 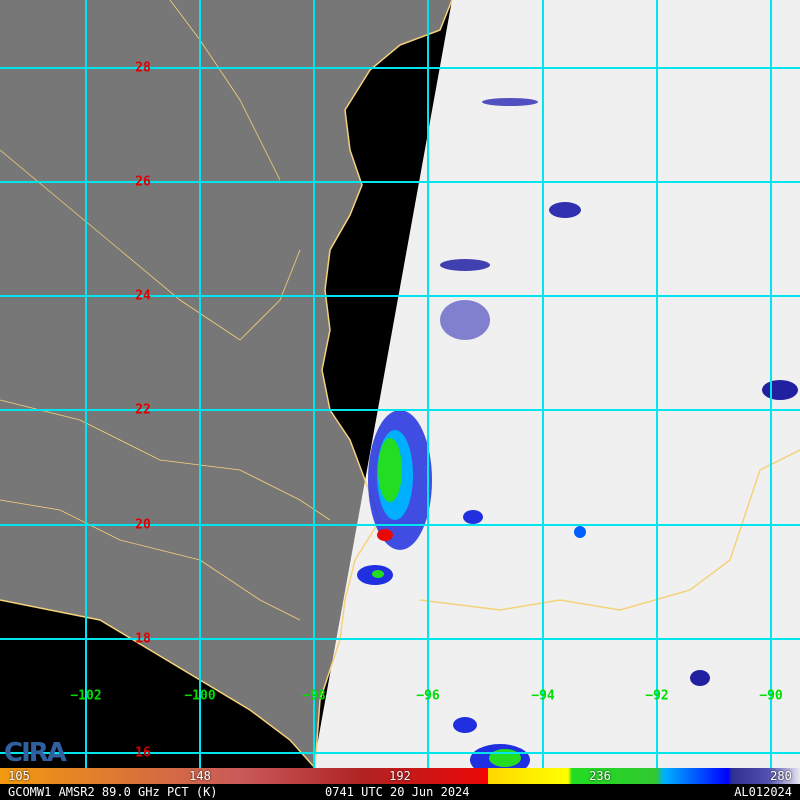 What do you see at coordinates (781, 776) in the screenshot?
I see `colorbar-tick: 280` at bounding box center [781, 776].